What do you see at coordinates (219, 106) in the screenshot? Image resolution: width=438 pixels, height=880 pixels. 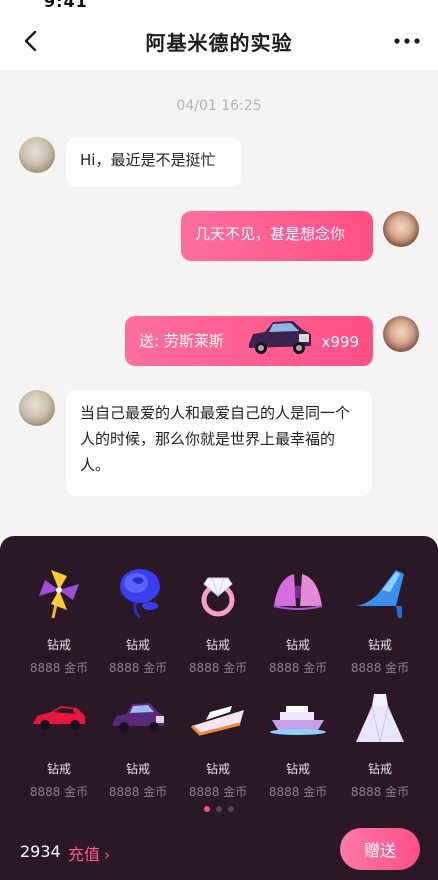 I see `message-timestamp: 04/01 16:25` at bounding box center [219, 106].